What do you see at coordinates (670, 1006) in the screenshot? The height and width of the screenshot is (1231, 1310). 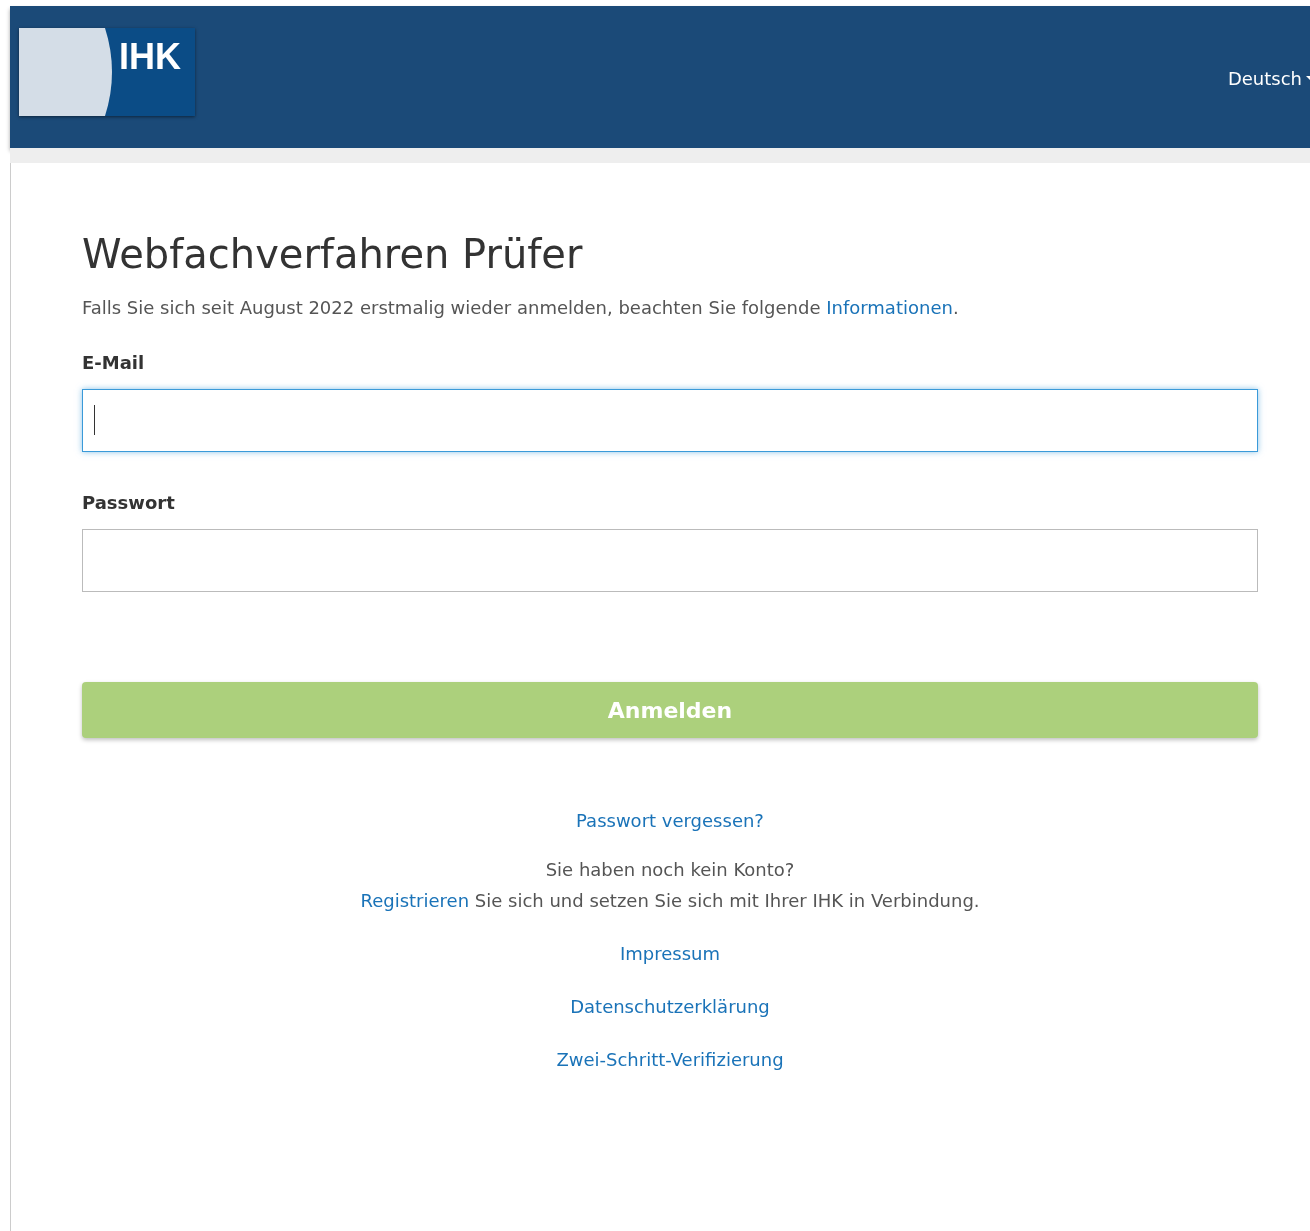 I see `footer-link: Datenschutzerklärung` at bounding box center [670, 1006].